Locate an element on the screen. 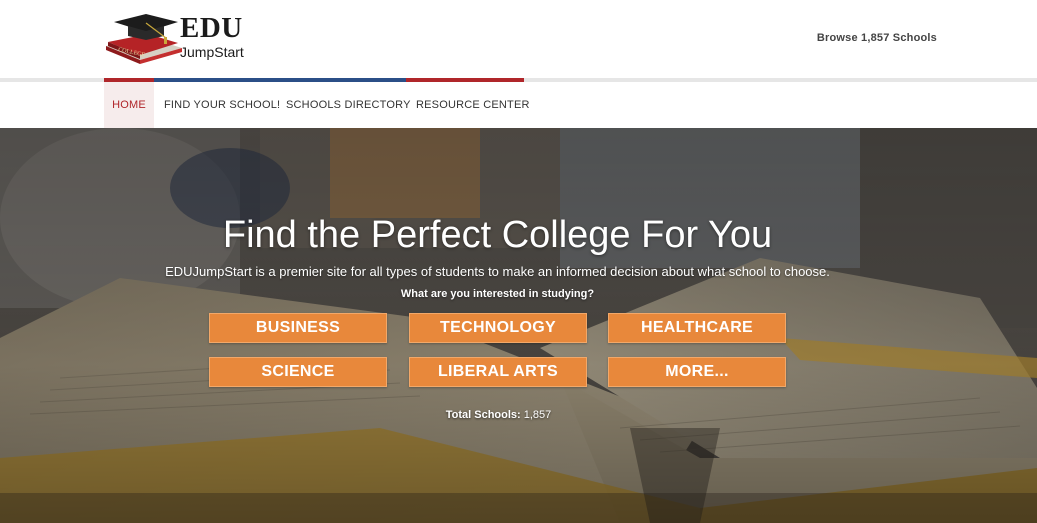 Image resolution: width=1037 pixels, height=523 pixels. nav-item-home: HOME is located at coordinates (129, 105).